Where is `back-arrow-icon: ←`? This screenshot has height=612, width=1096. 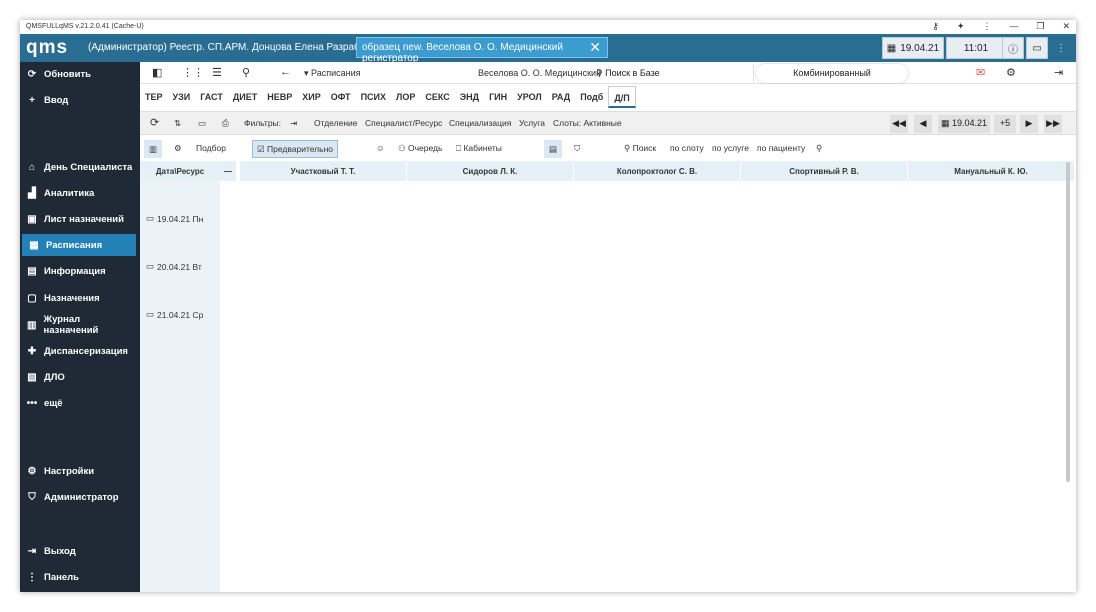
back-arrow-icon: ← is located at coordinates (285, 72).